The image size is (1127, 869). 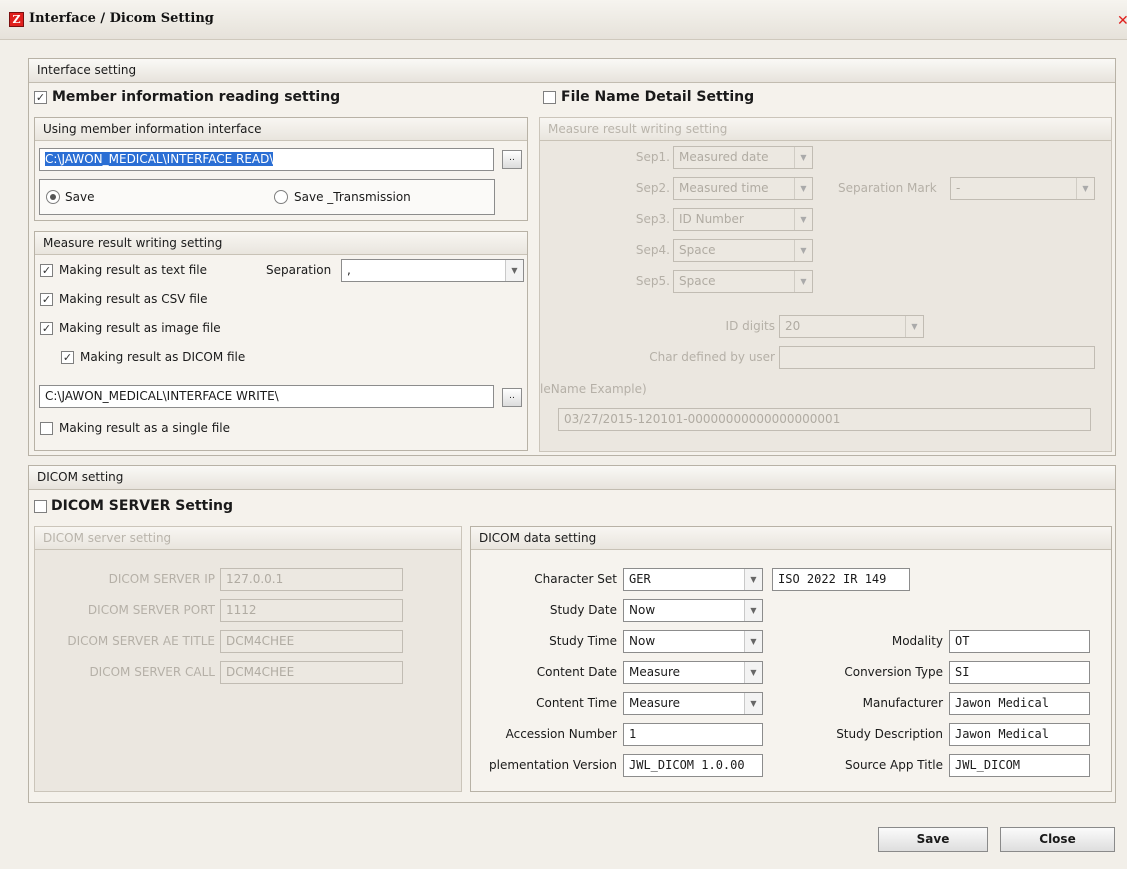 I want to click on manufacturer-field: Jawon Medical, so click(x=1019, y=703).